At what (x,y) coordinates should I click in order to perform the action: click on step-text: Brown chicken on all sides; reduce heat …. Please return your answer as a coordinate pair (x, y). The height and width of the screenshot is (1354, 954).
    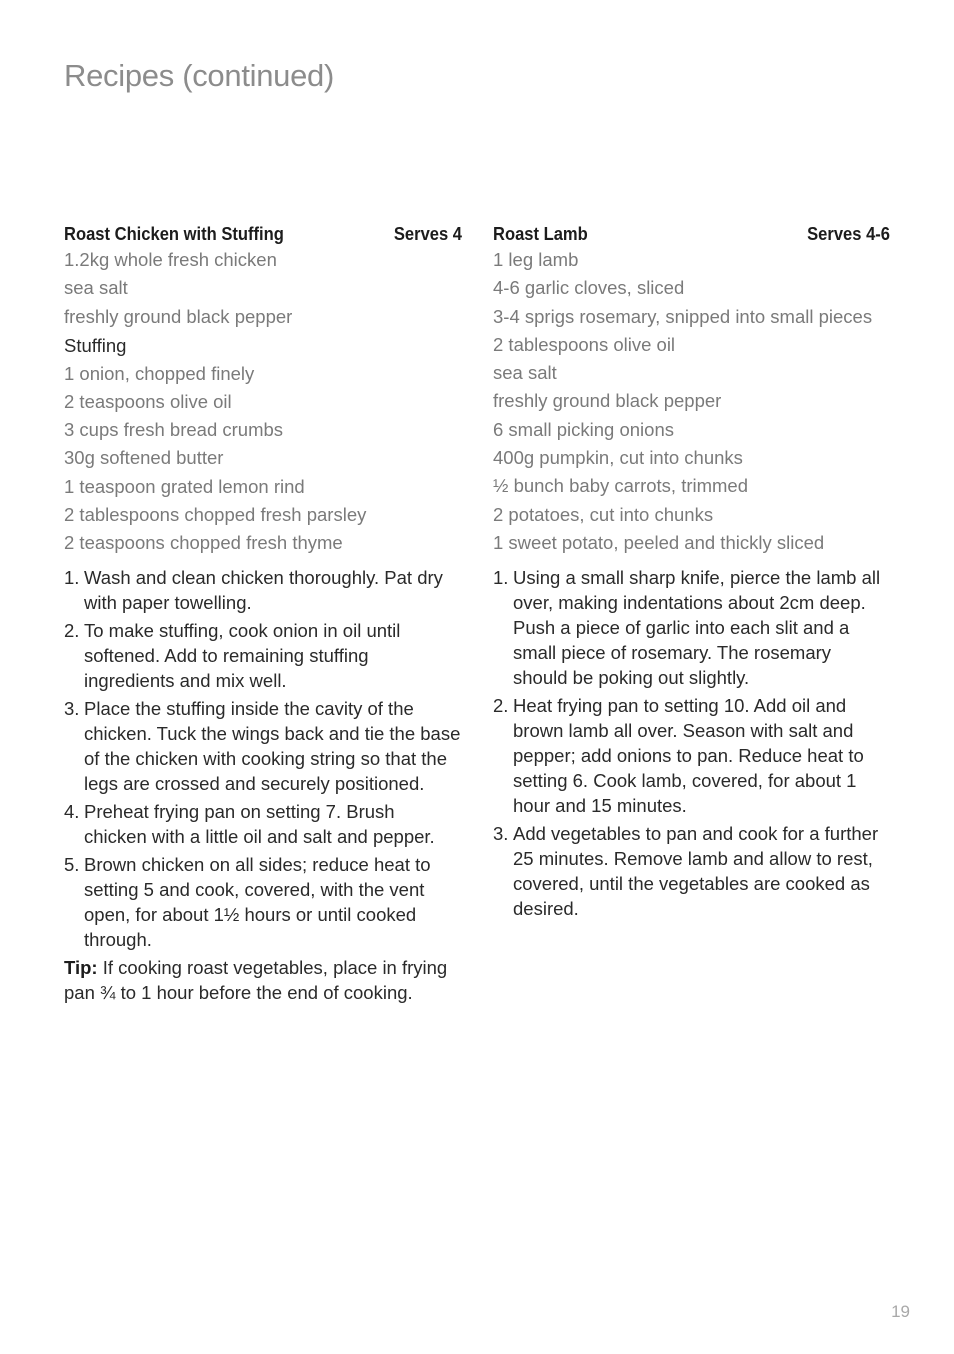
    Looking at the image, I should click on (257, 902).